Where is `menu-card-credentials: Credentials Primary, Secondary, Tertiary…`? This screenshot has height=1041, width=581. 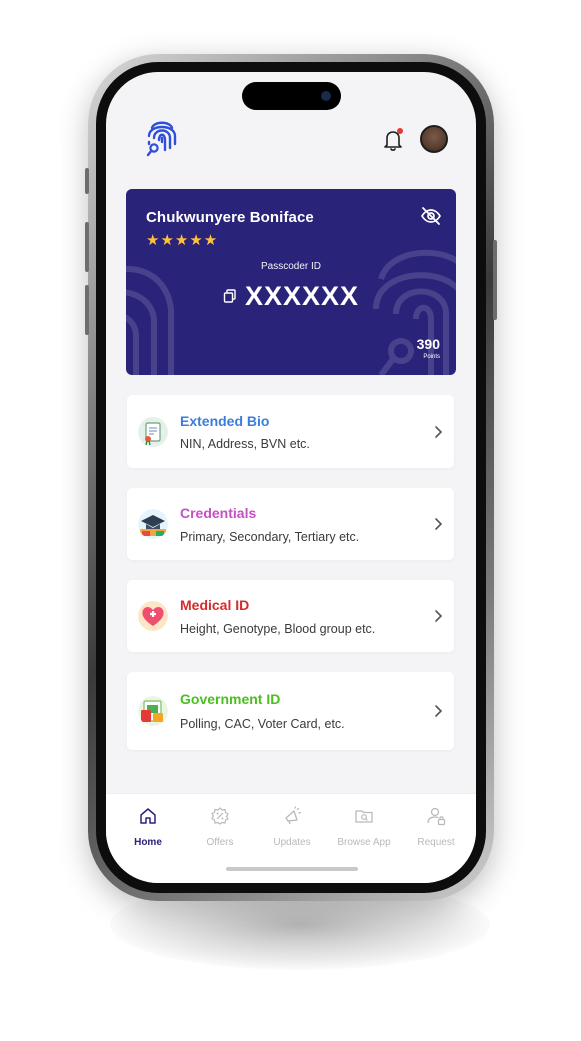 menu-card-credentials: Credentials Primary, Secondary, Tertiary… is located at coordinates (290, 524).